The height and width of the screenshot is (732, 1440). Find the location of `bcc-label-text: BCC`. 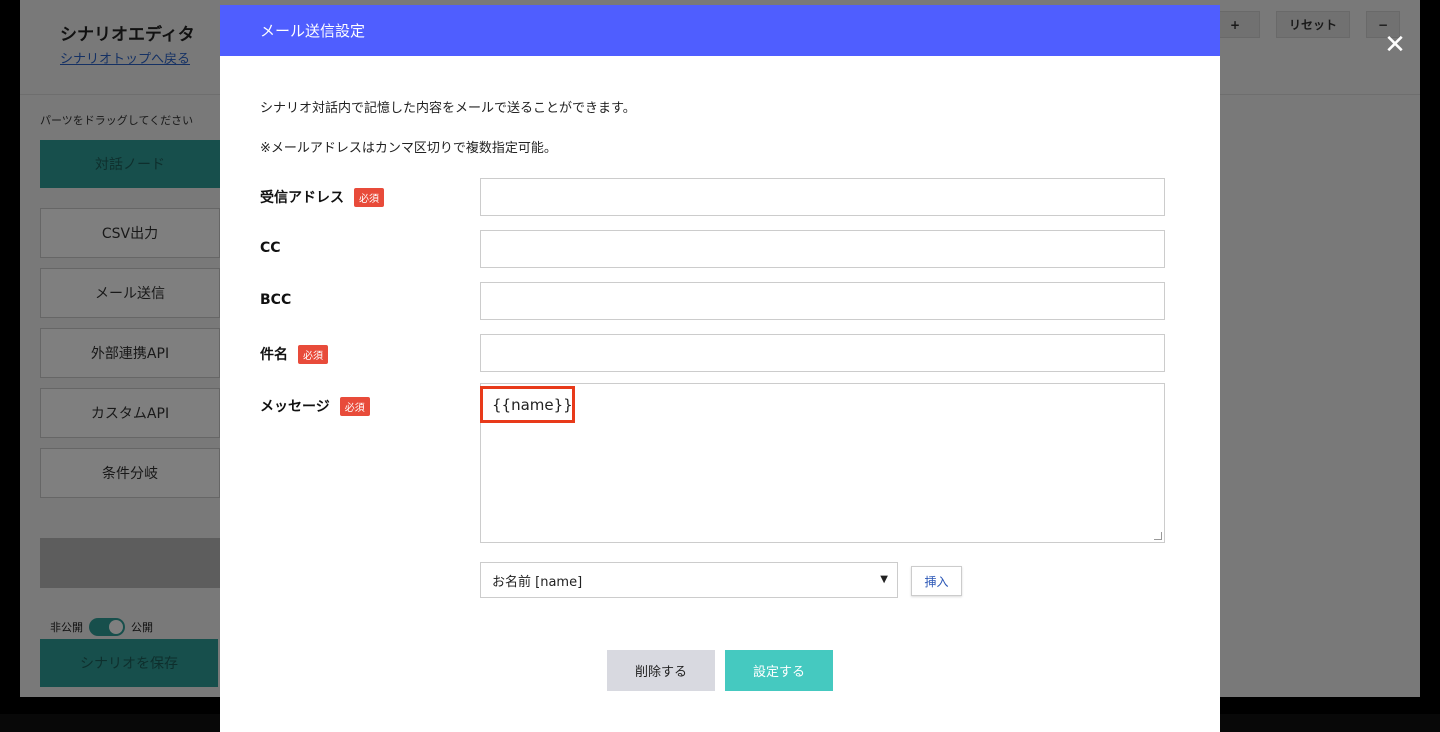

bcc-label-text: BCC is located at coordinates (276, 300).